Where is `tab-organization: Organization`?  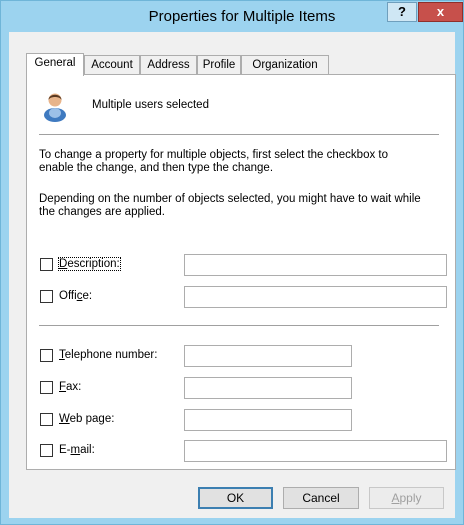
tab-organization: Organization is located at coordinates (285, 65).